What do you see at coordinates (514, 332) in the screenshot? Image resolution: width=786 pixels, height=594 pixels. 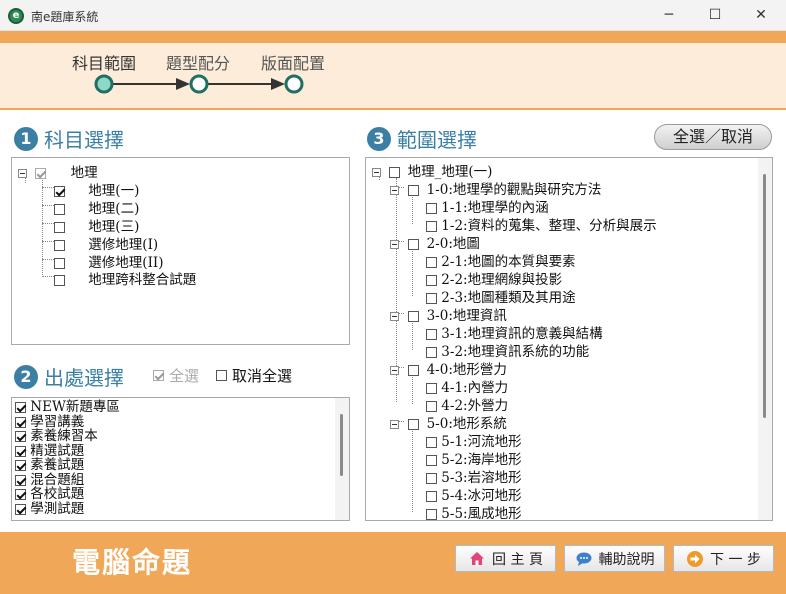 I see `range-section-3-1: 3-1:地理資訊的意義與結構` at bounding box center [514, 332].